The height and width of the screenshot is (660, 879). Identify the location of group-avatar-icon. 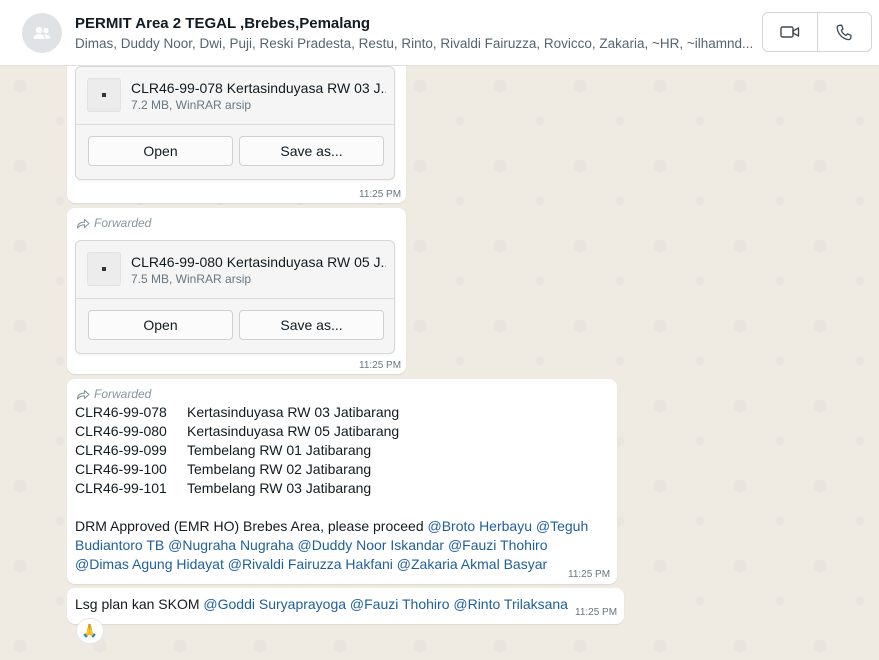
(42, 33).